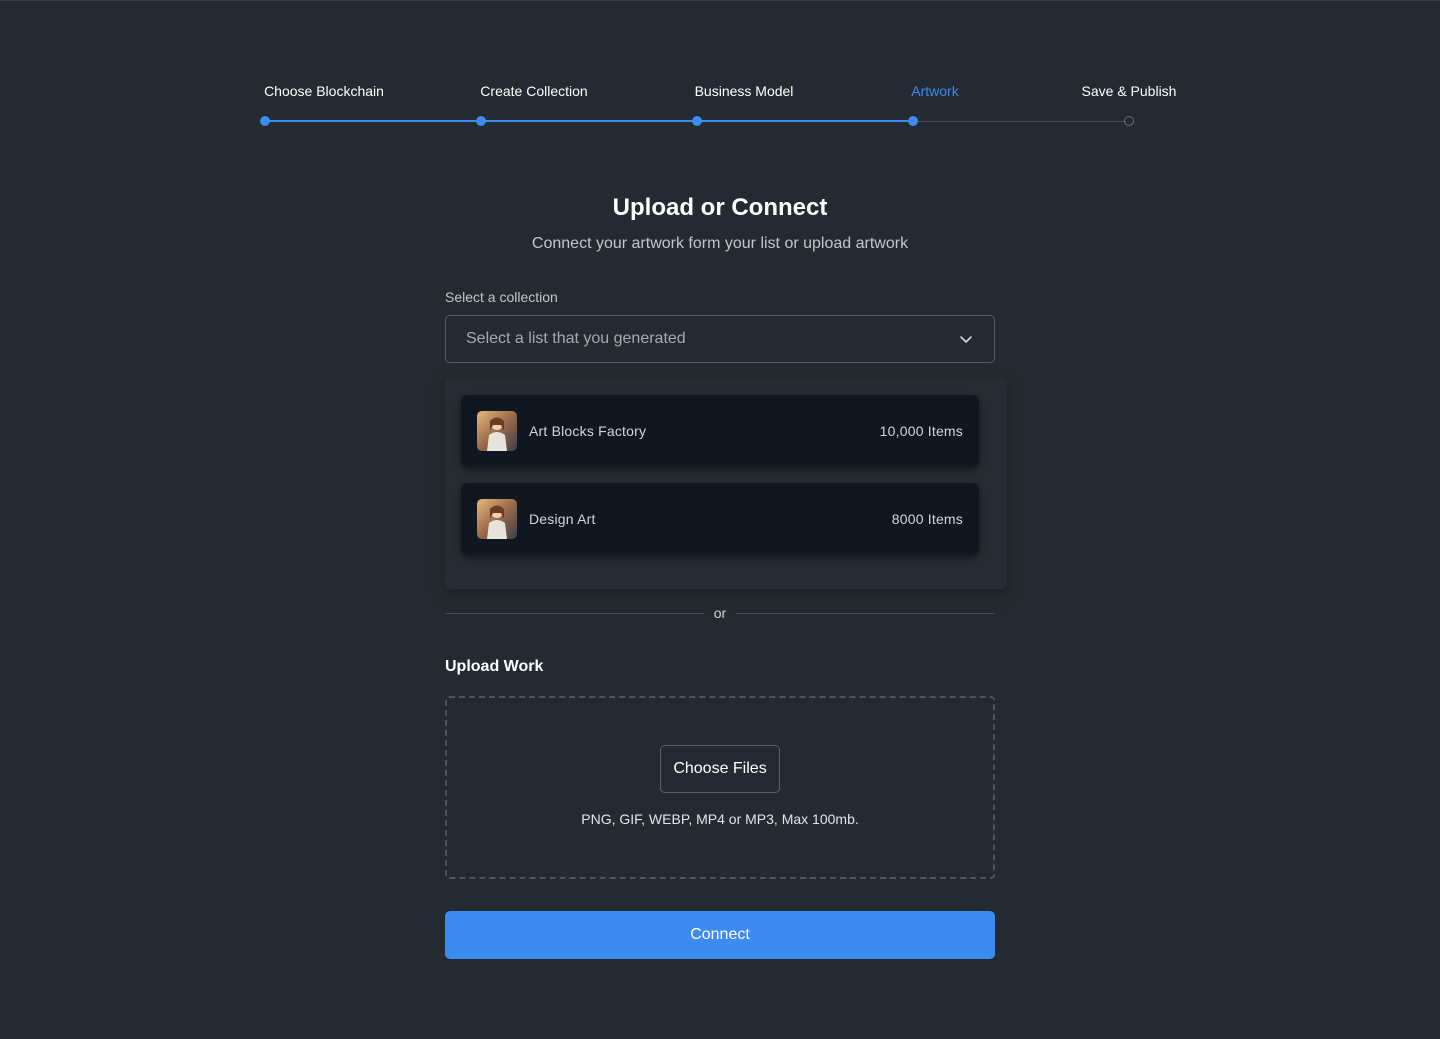 Image resolution: width=1440 pixels, height=1039 pixels. I want to click on collection-option-art-blocks-factory: Art Blocks Factory 10,000 Items, so click(720, 431).